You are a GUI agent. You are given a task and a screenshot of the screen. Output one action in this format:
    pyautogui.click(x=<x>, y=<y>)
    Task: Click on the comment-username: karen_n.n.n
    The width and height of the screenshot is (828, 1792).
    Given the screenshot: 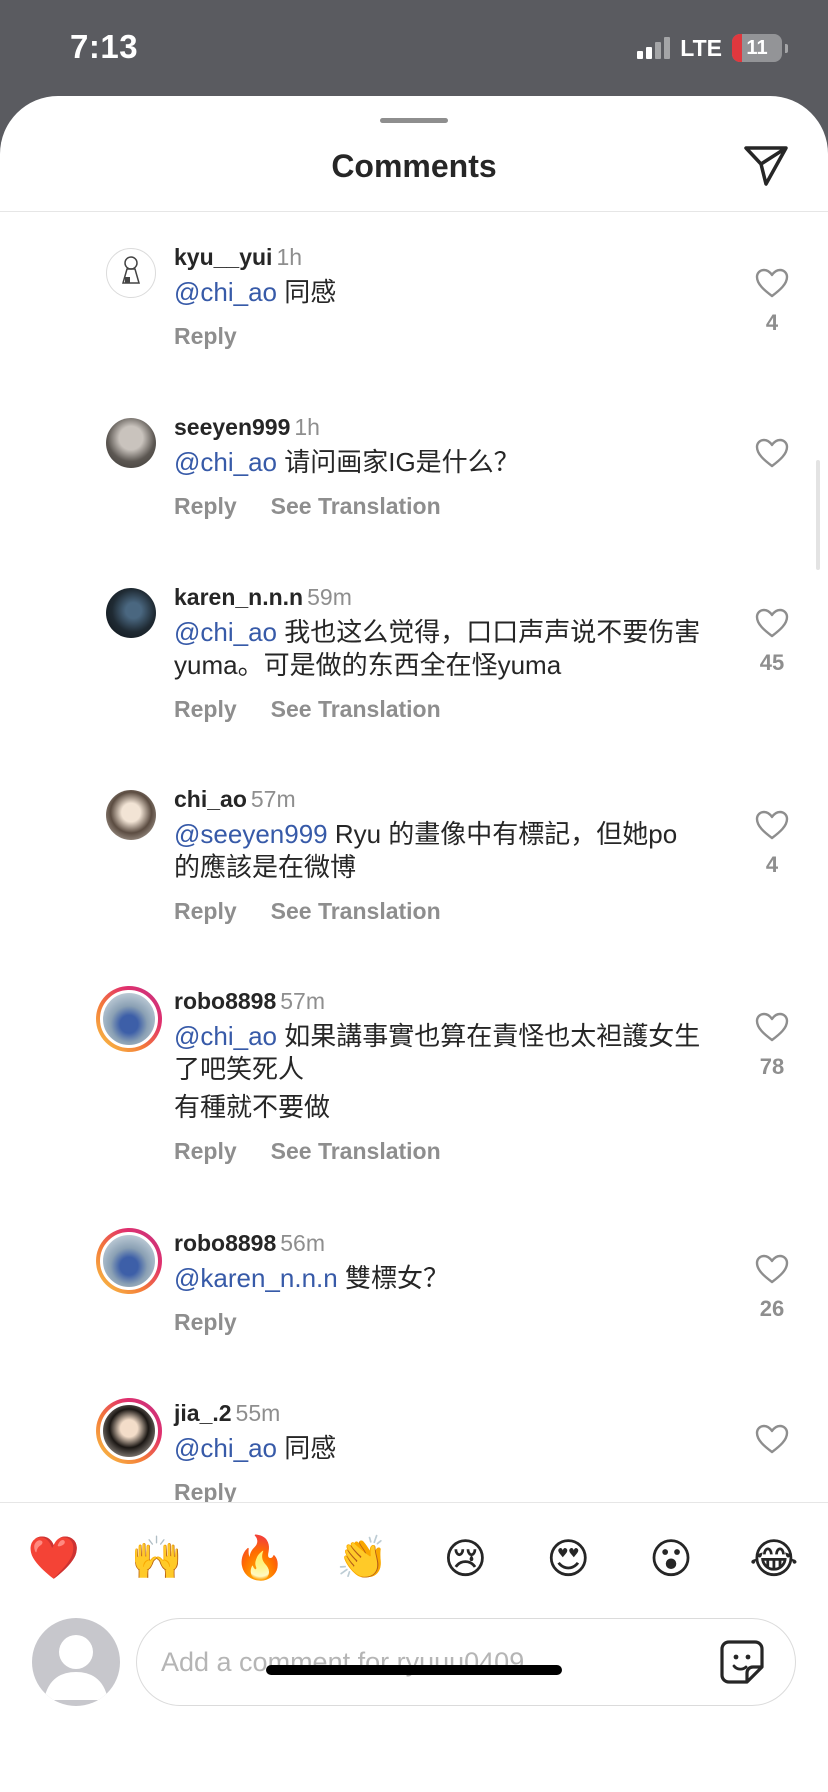 What is the action you would take?
    pyautogui.click(x=238, y=597)
    